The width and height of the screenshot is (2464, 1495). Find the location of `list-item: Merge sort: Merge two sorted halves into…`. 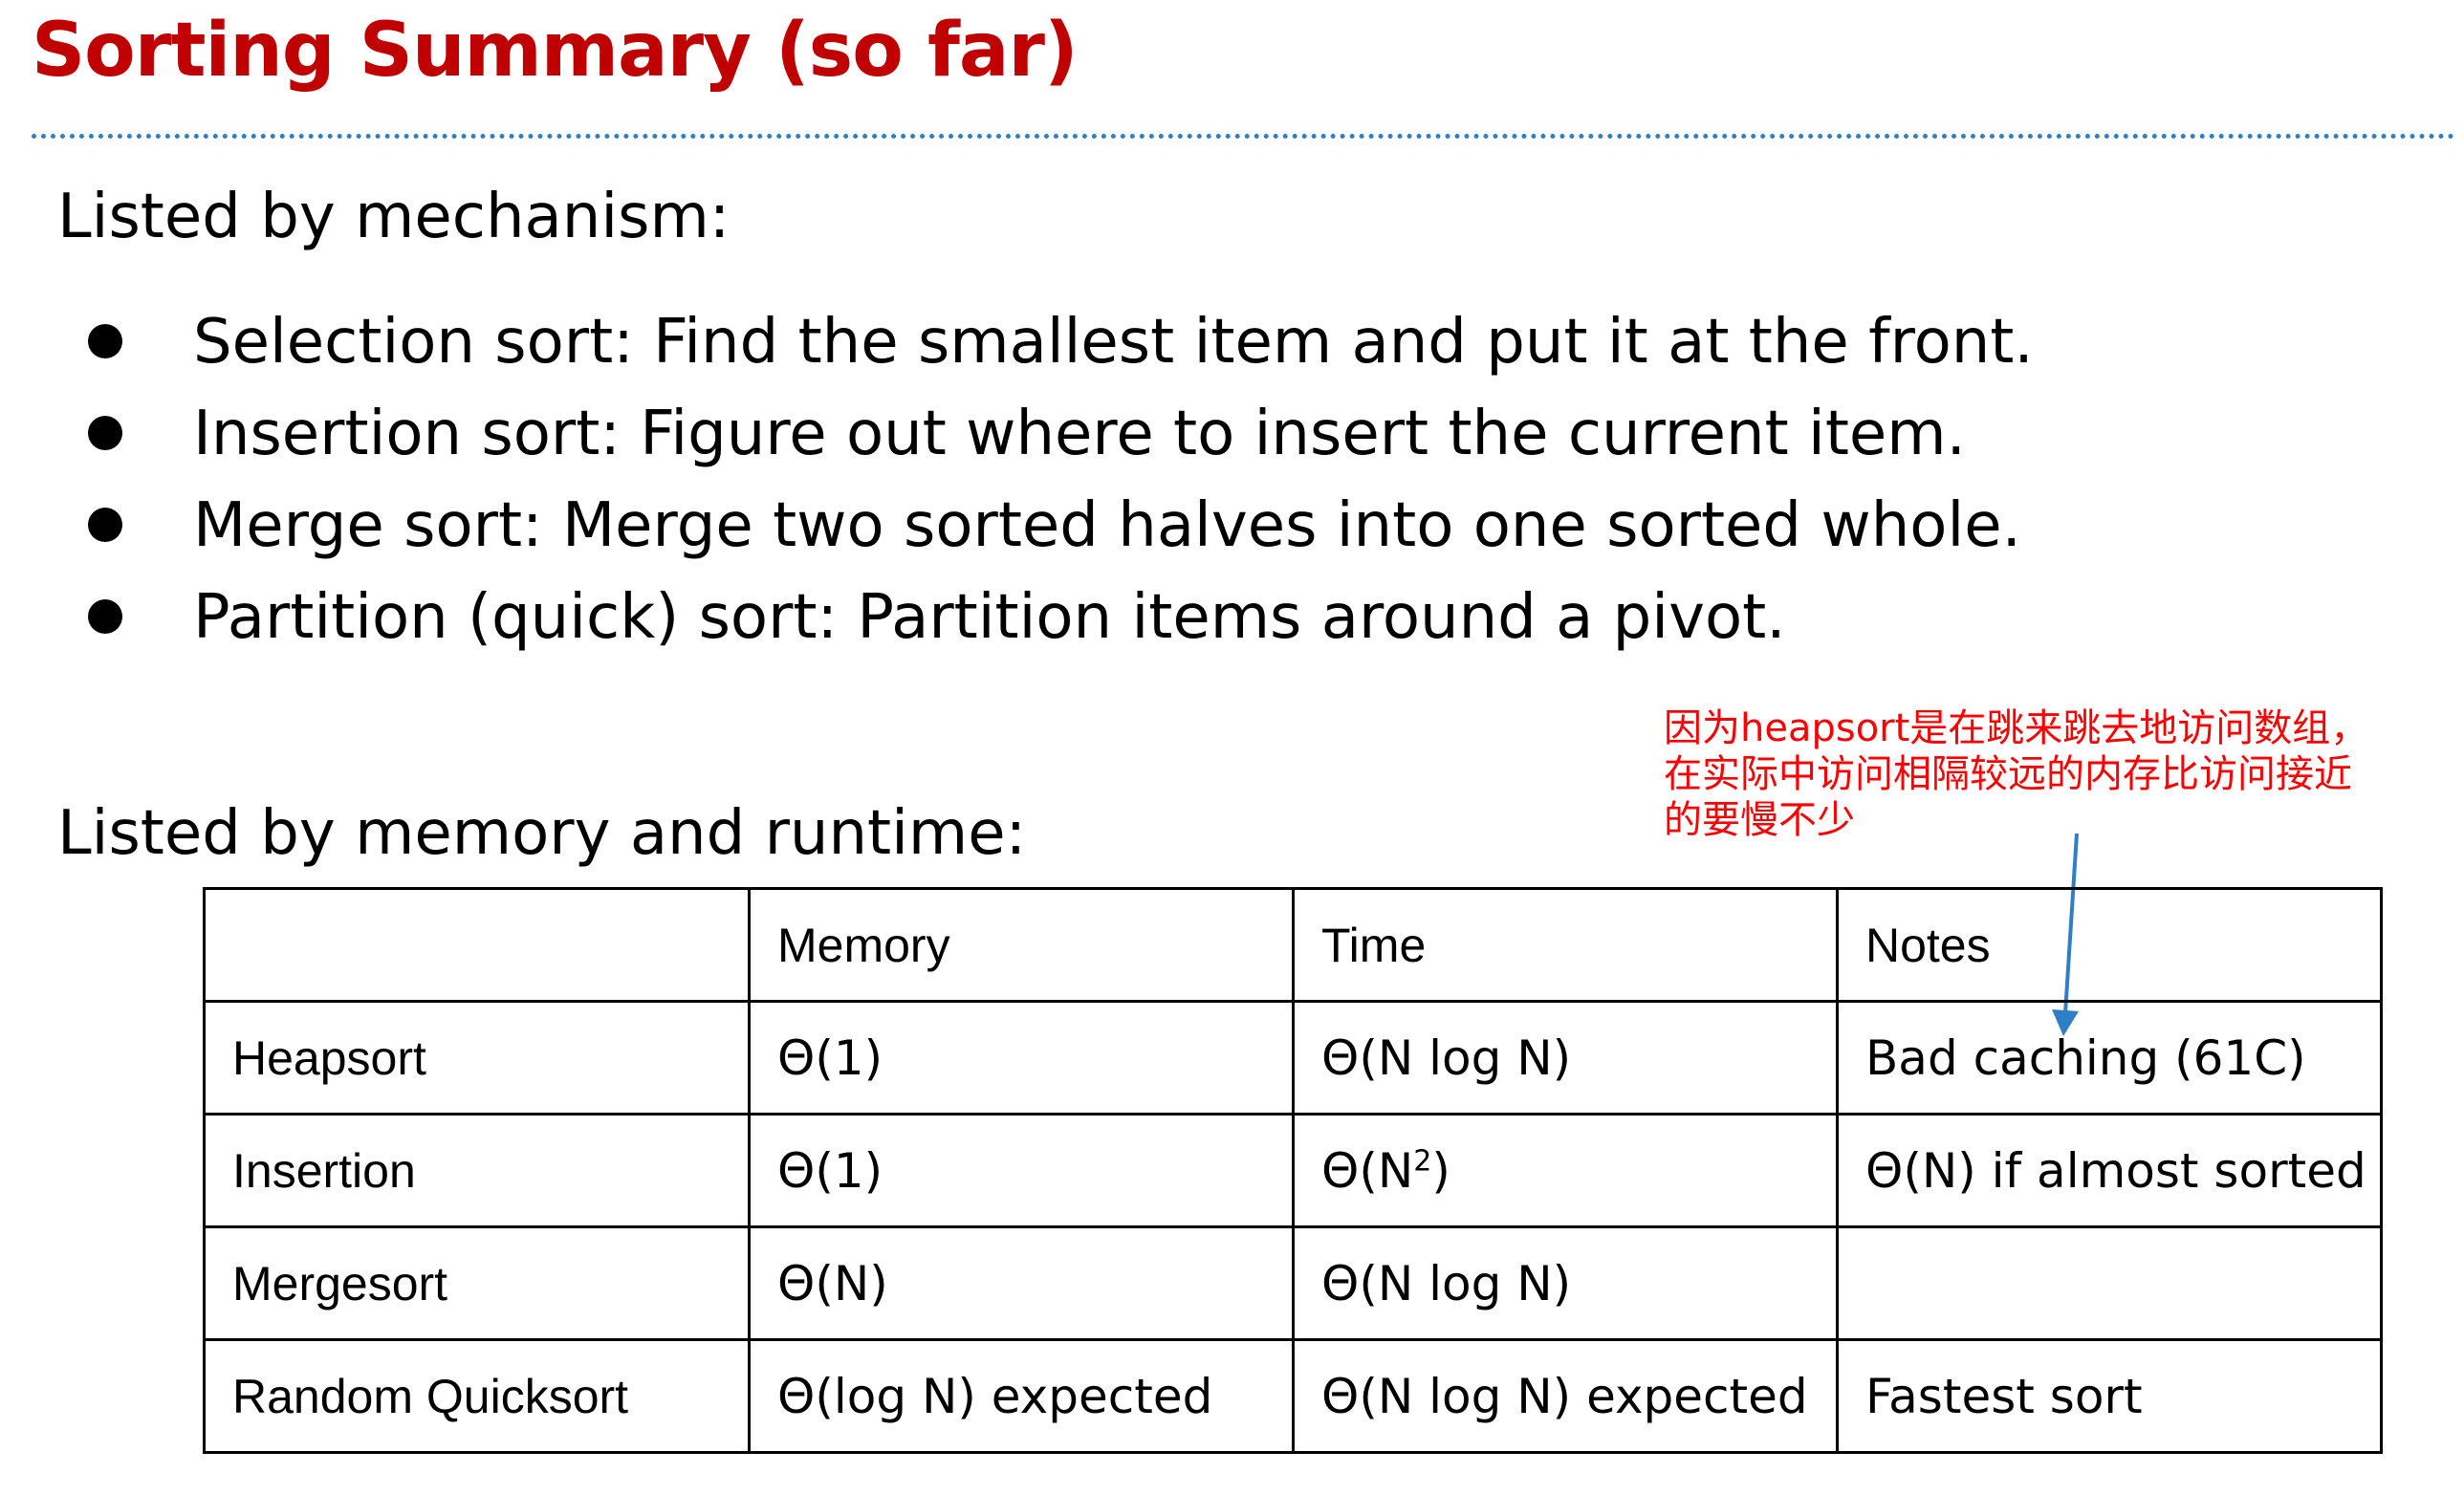

list-item: Merge sort: Merge two sorted halves into… is located at coordinates (1061, 526).